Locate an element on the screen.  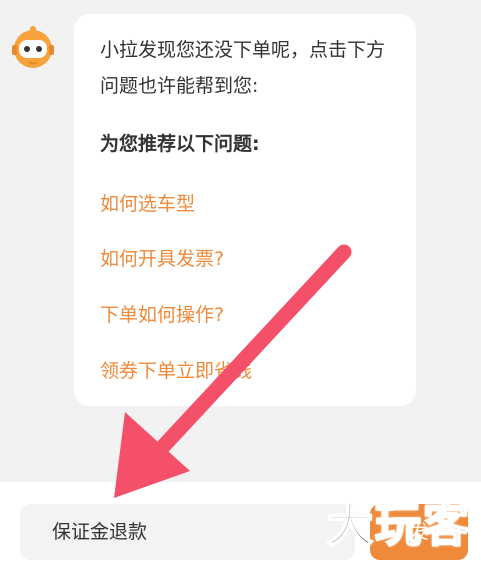
suggested-question-invoice: 如何开具发票? is located at coordinates (162, 257).